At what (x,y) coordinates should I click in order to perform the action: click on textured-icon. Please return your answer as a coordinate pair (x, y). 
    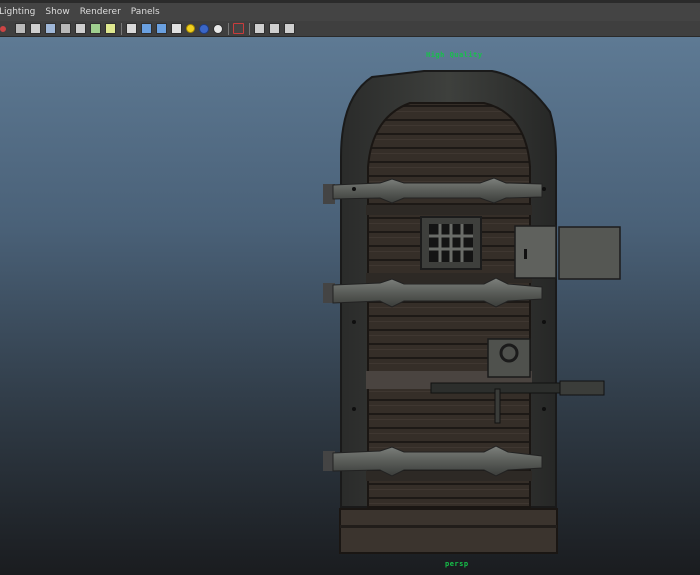
    Looking at the image, I should click on (110, 28).